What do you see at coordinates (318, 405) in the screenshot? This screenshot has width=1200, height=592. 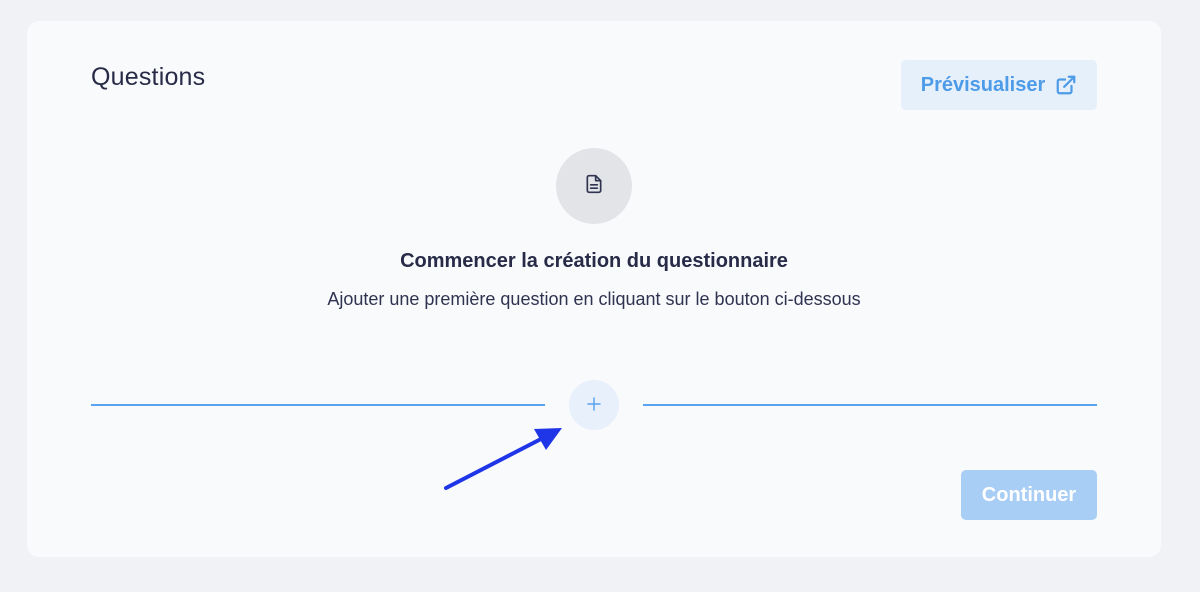 I see `divider-left` at bounding box center [318, 405].